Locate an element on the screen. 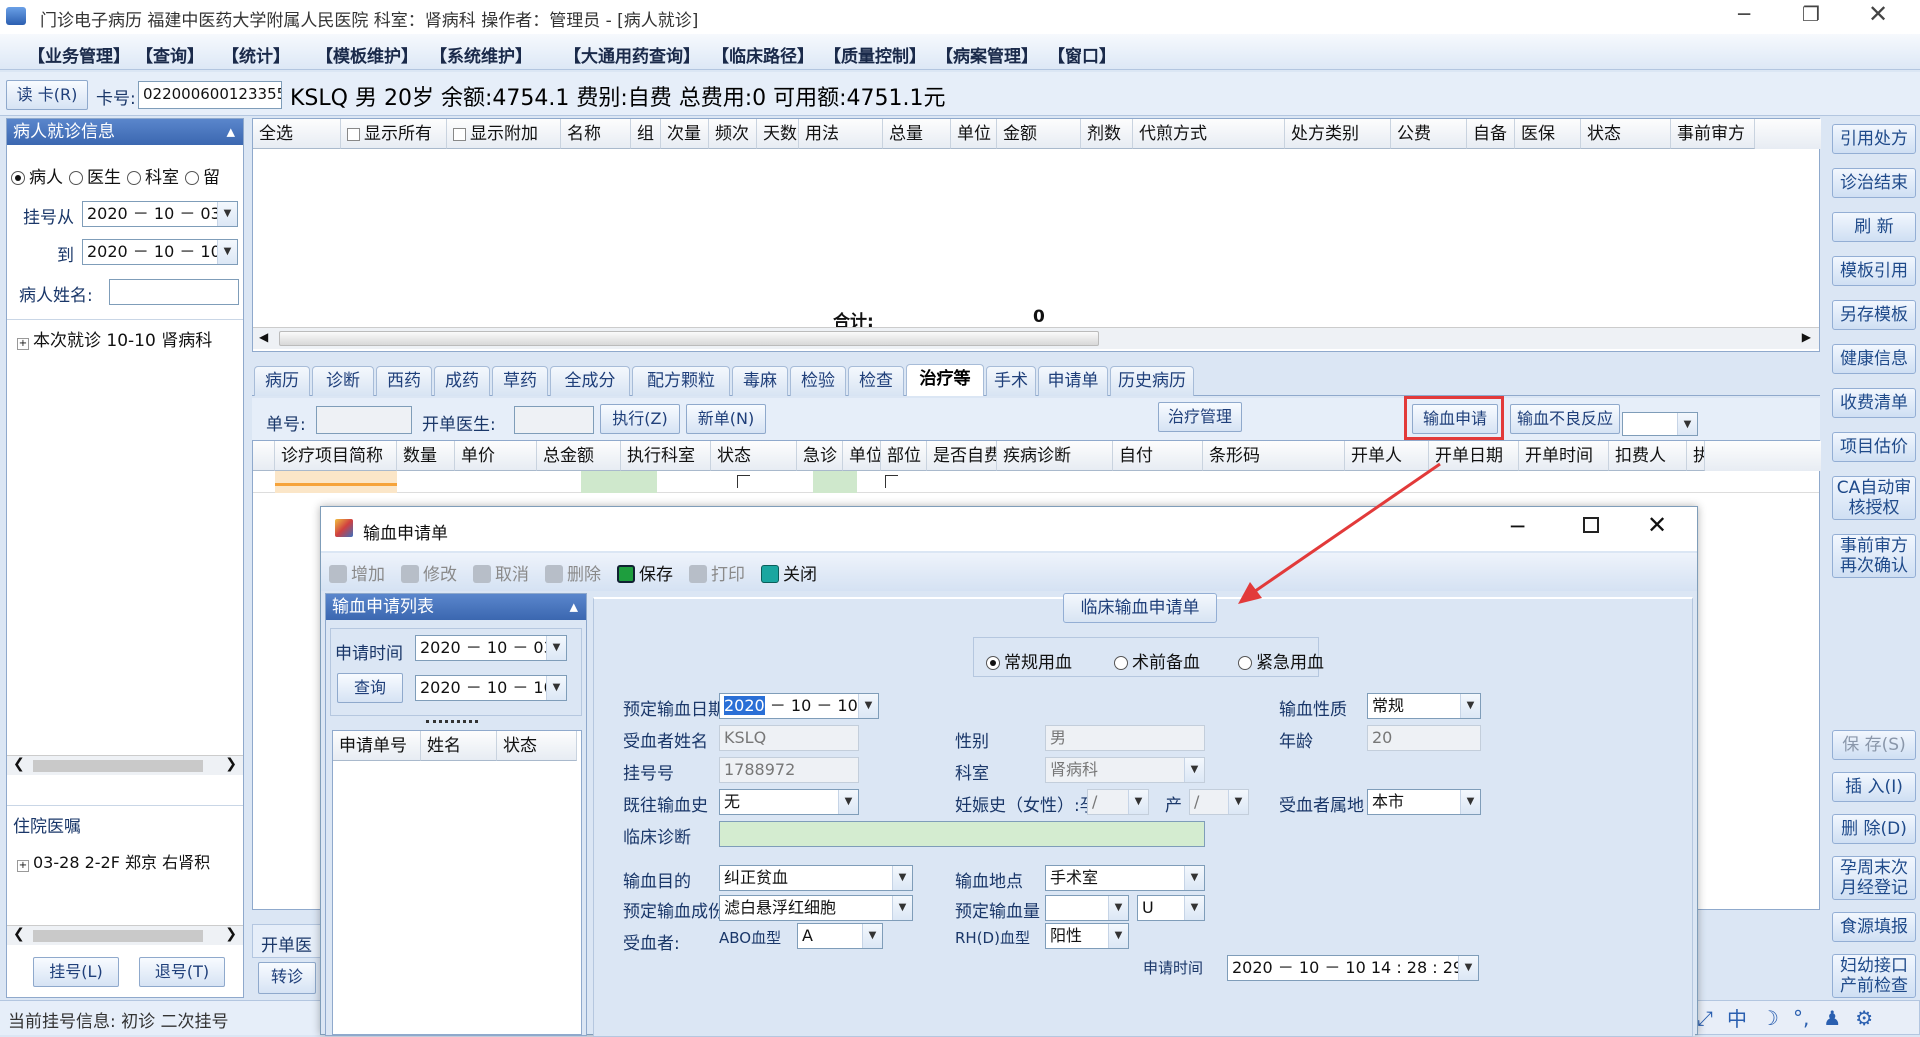 Image resolution: width=1920 pixels, height=1037 pixels. toolbar-button-3: 删除 is located at coordinates (573, 572).